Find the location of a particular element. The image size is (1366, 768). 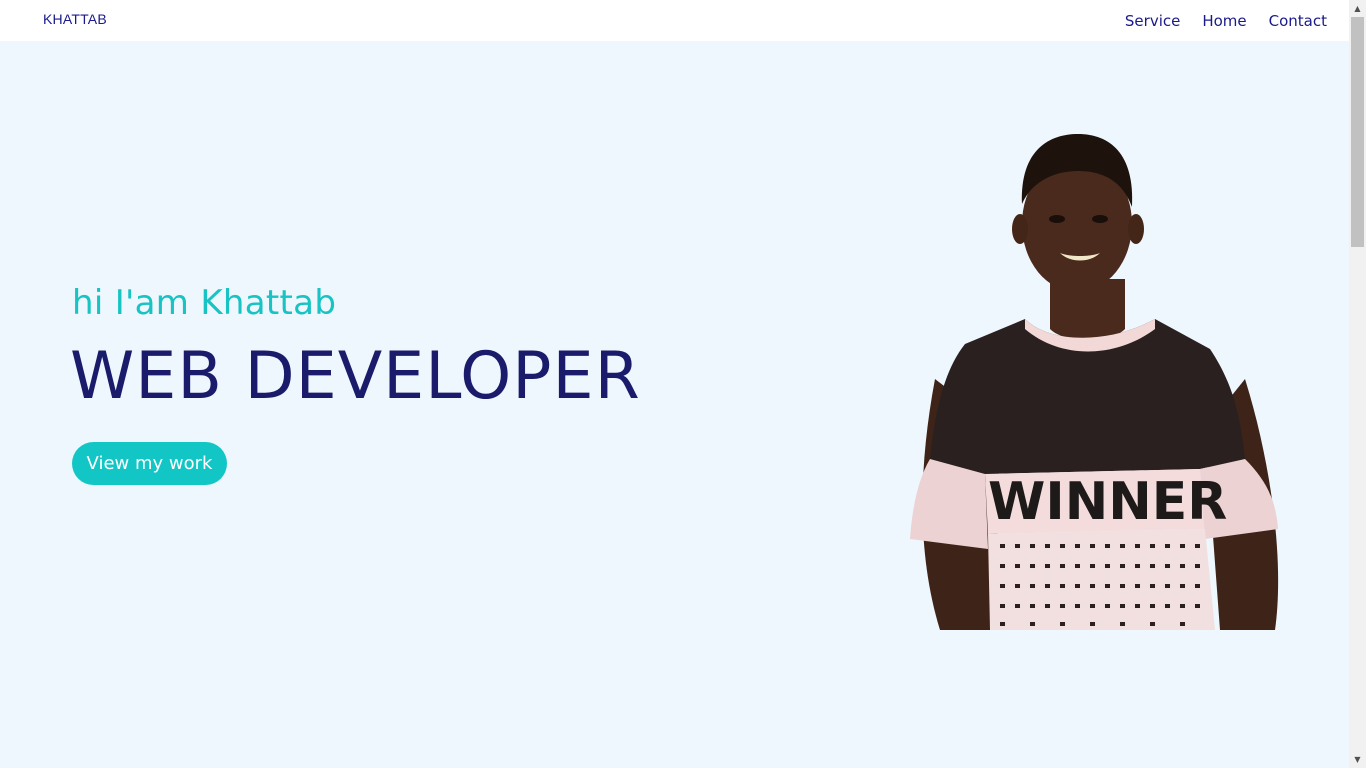

scroll-down-icon: ▼ is located at coordinates (1357, 759).